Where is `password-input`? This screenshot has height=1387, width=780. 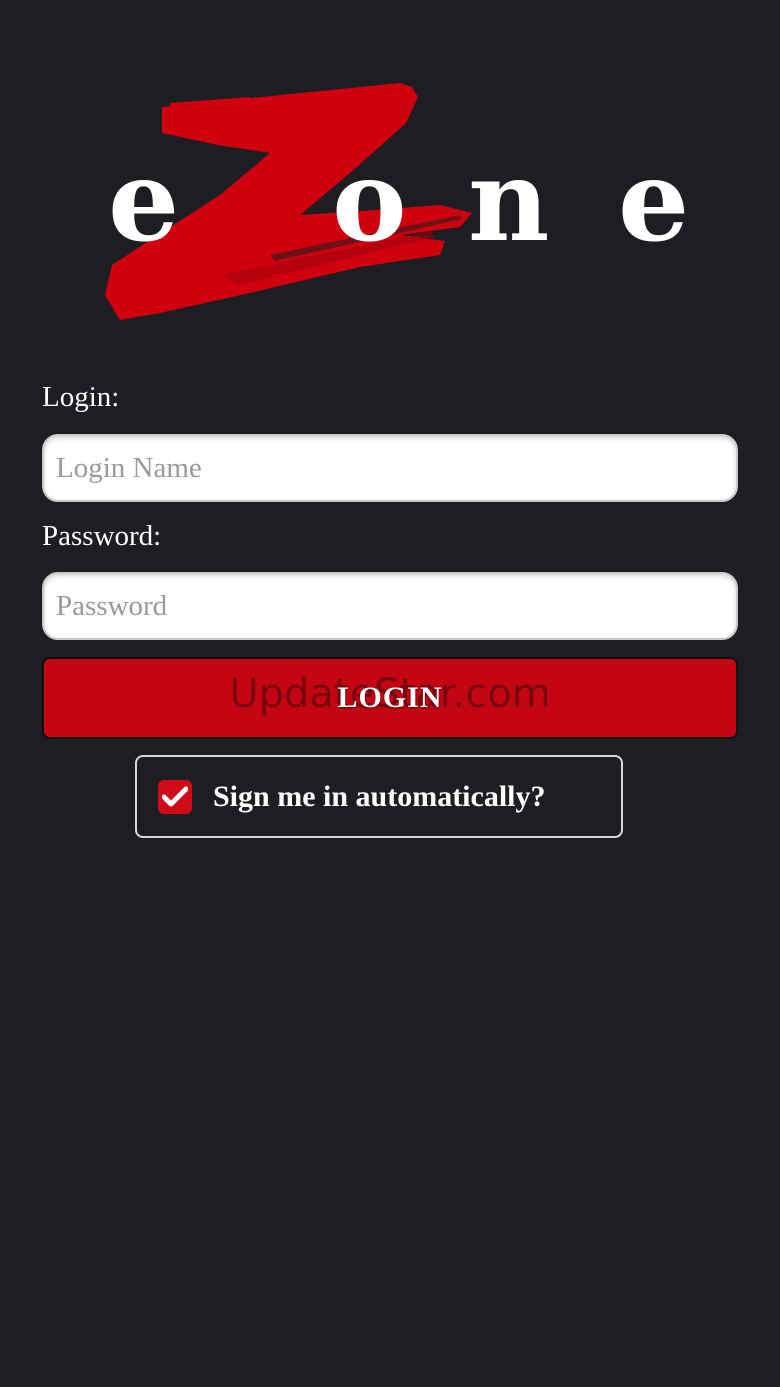 password-input is located at coordinates (390, 606).